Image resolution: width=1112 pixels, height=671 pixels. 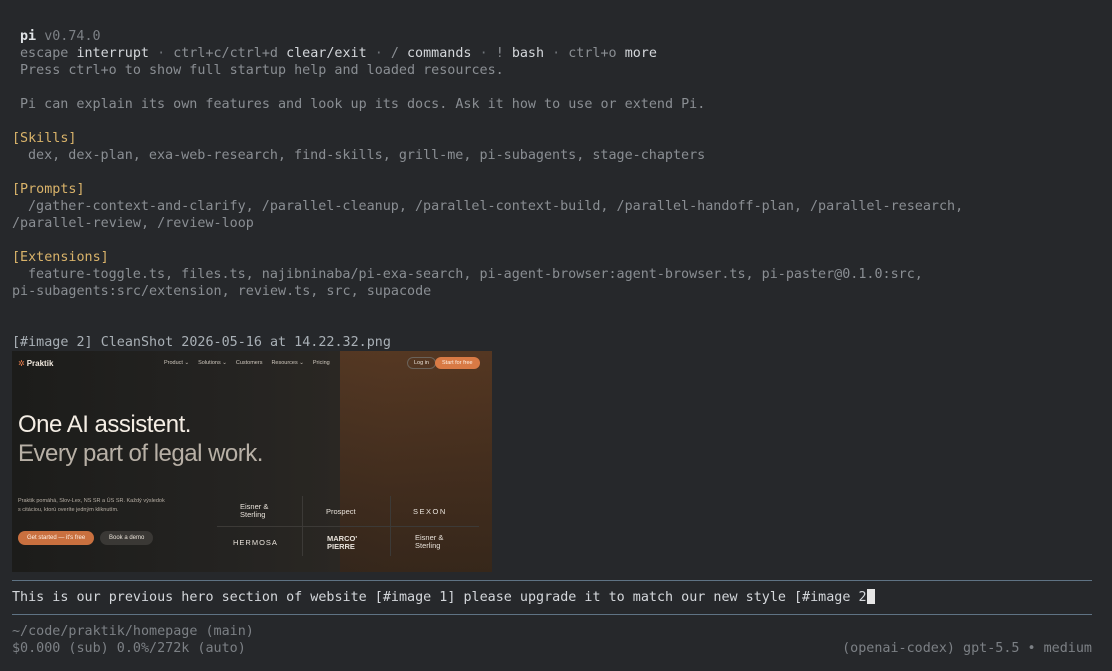 What do you see at coordinates (52, 342) in the screenshot?
I see `attachment-tag: [#image 2]` at bounding box center [52, 342].